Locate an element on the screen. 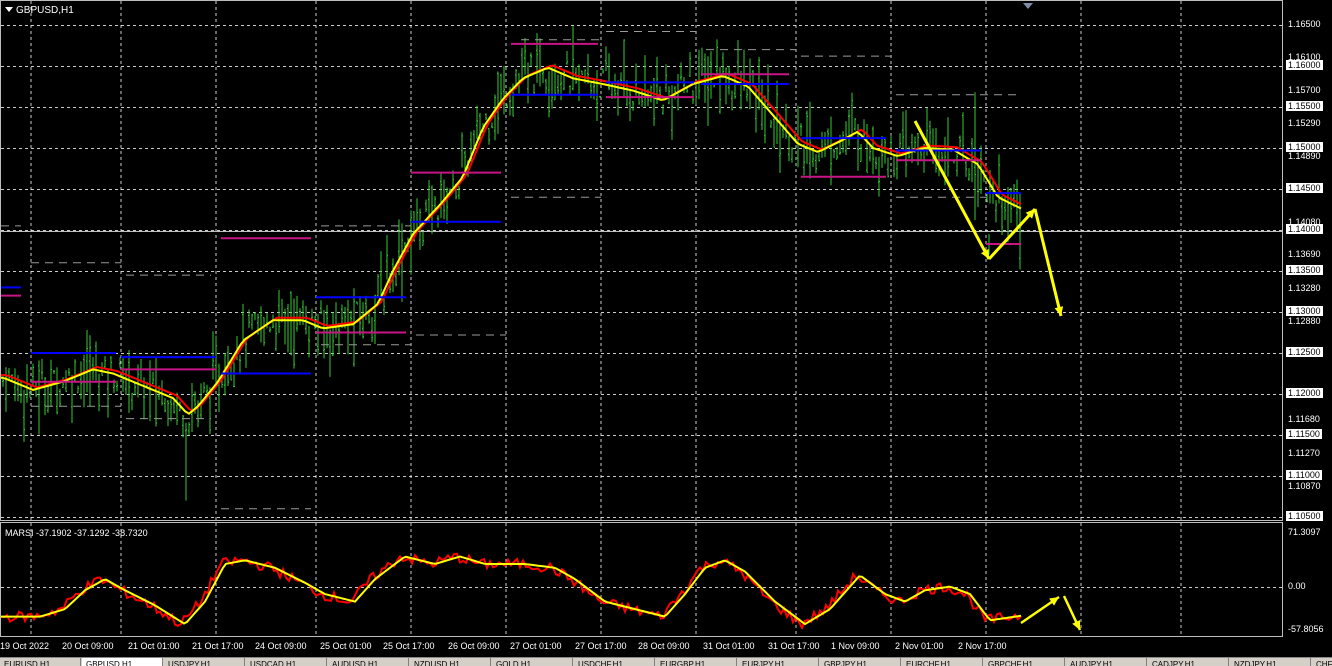  price-axis-label: 1.14500 is located at coordinates (1304, 188).